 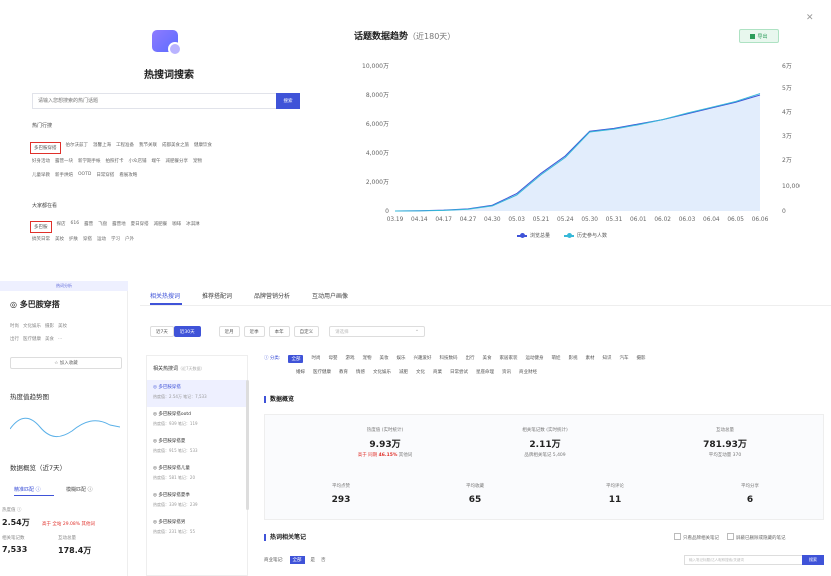 I want to click on category-item: 资讯, so click(x=506, y=372).